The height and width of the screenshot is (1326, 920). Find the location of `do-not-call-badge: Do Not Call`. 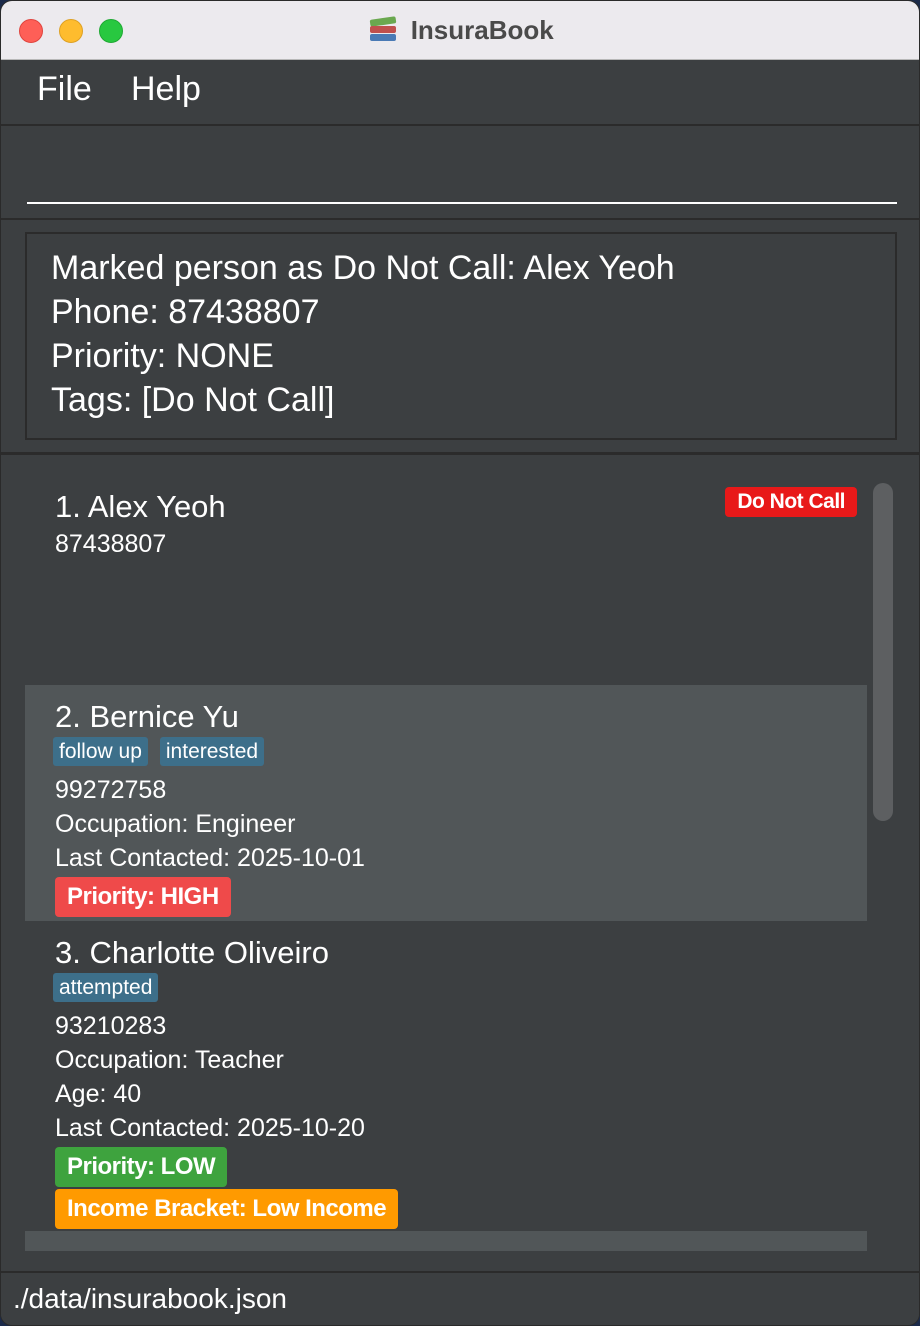

do-not-call-badge: Do Not Call is located at coordinates (791, 502).